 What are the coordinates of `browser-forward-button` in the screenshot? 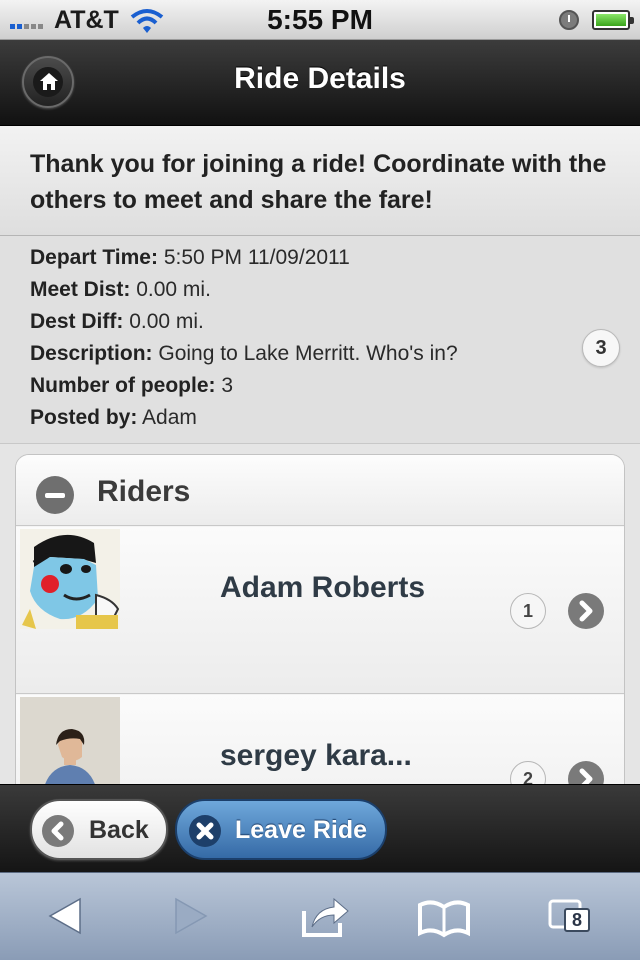 It's located at (188, 917).